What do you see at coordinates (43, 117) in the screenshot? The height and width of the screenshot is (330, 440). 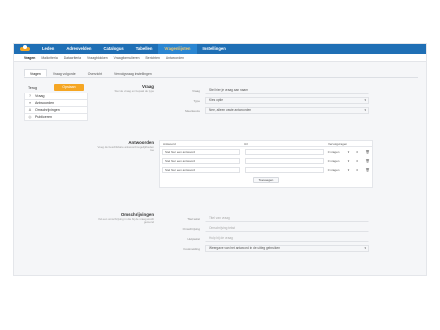 I see `menu-item-label: Publiceren` at bounding box center [43, 117].